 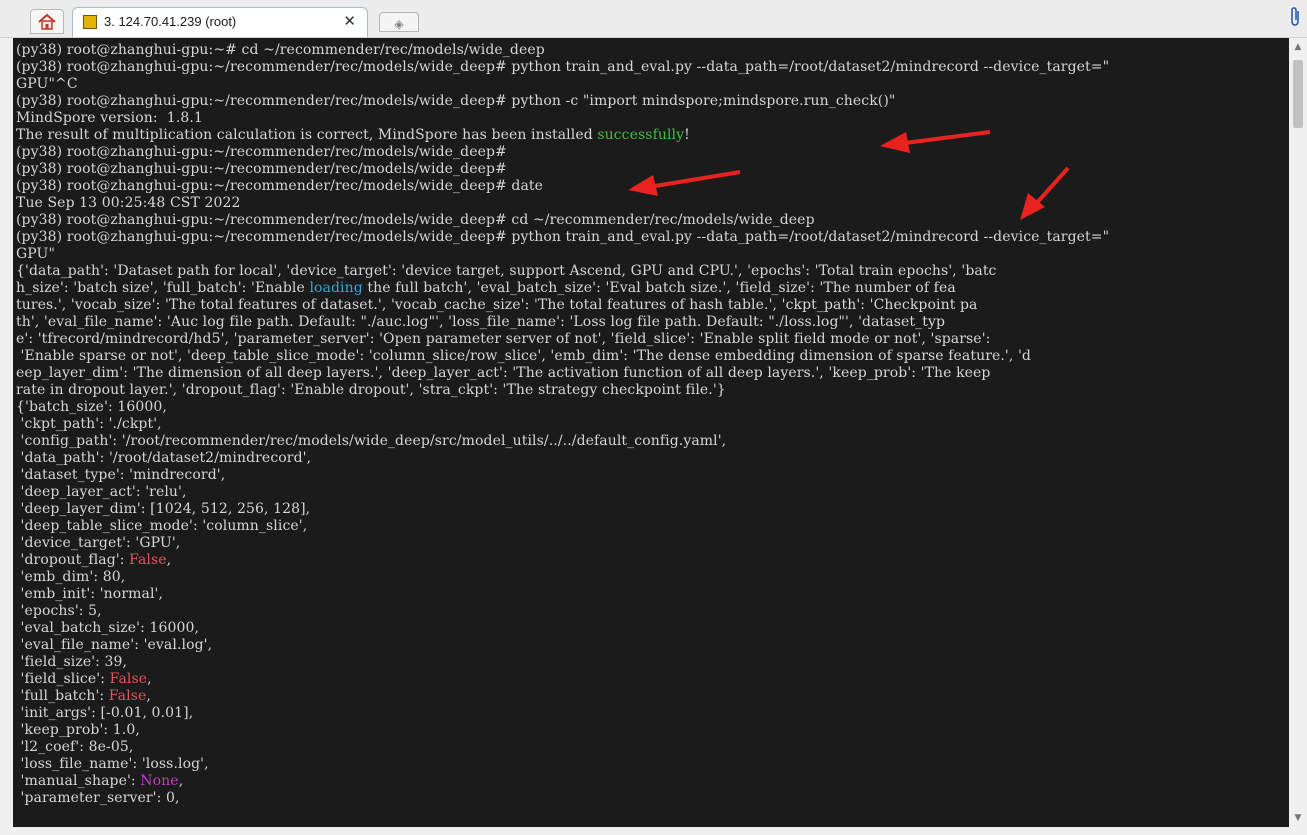 I want to click on terminal-text-segment: Tue Sep 13 00:25:48 CST 2022, so click(x=128, y=203).